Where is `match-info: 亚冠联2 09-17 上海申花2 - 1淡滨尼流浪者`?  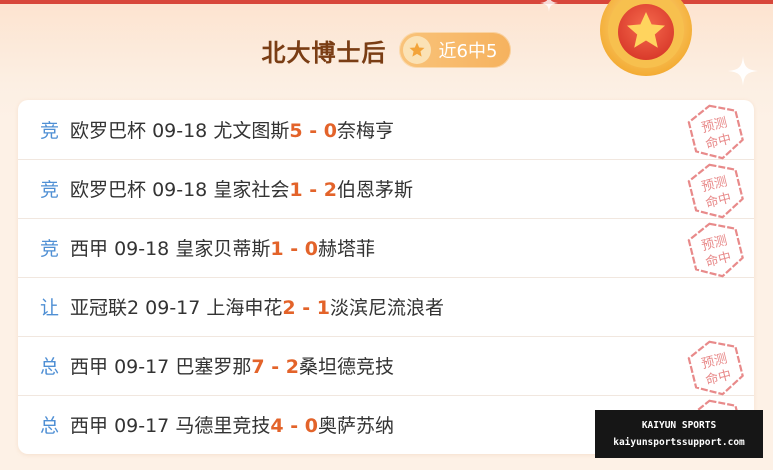 match-info: 亚冠联2 09-17 上海申花2 - 1淡滨尼流浪者 is located at coordinates (257, 306).